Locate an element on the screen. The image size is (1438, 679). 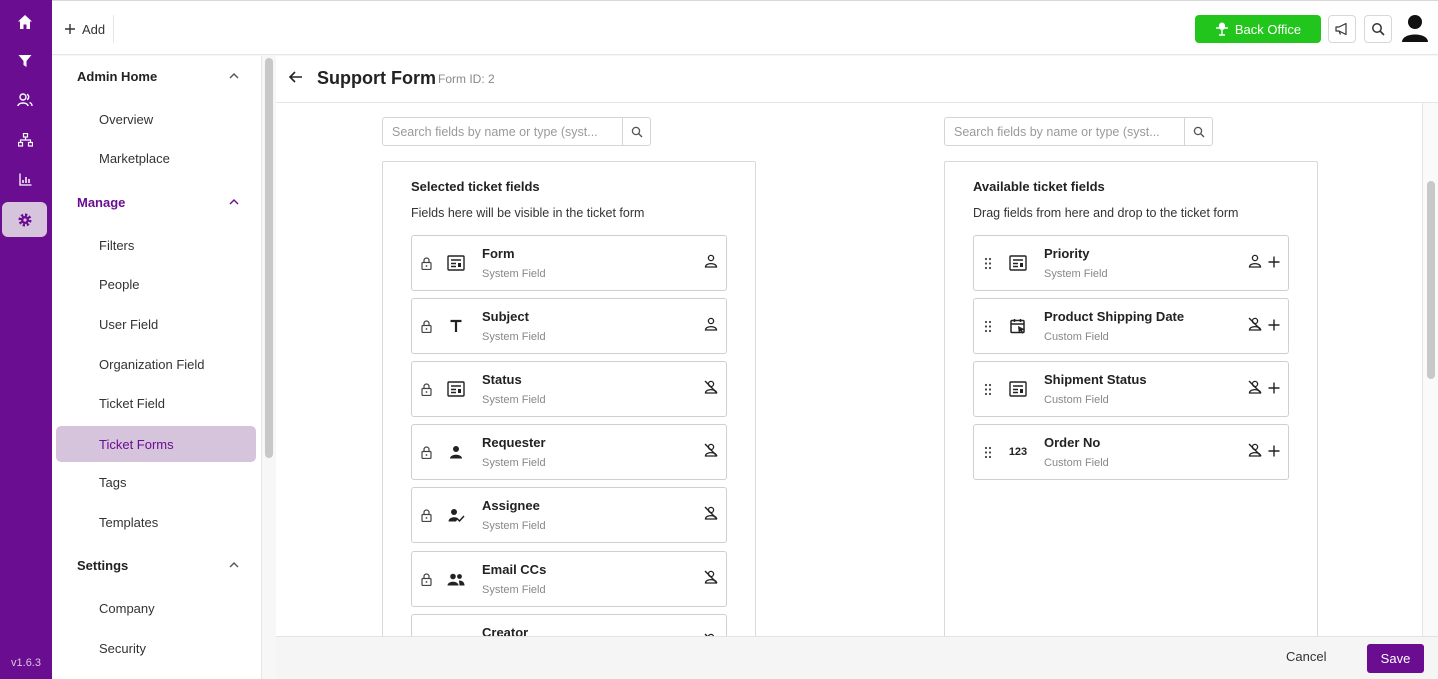
selected-field-status: Status System Field is located at coordinates (569, 389).